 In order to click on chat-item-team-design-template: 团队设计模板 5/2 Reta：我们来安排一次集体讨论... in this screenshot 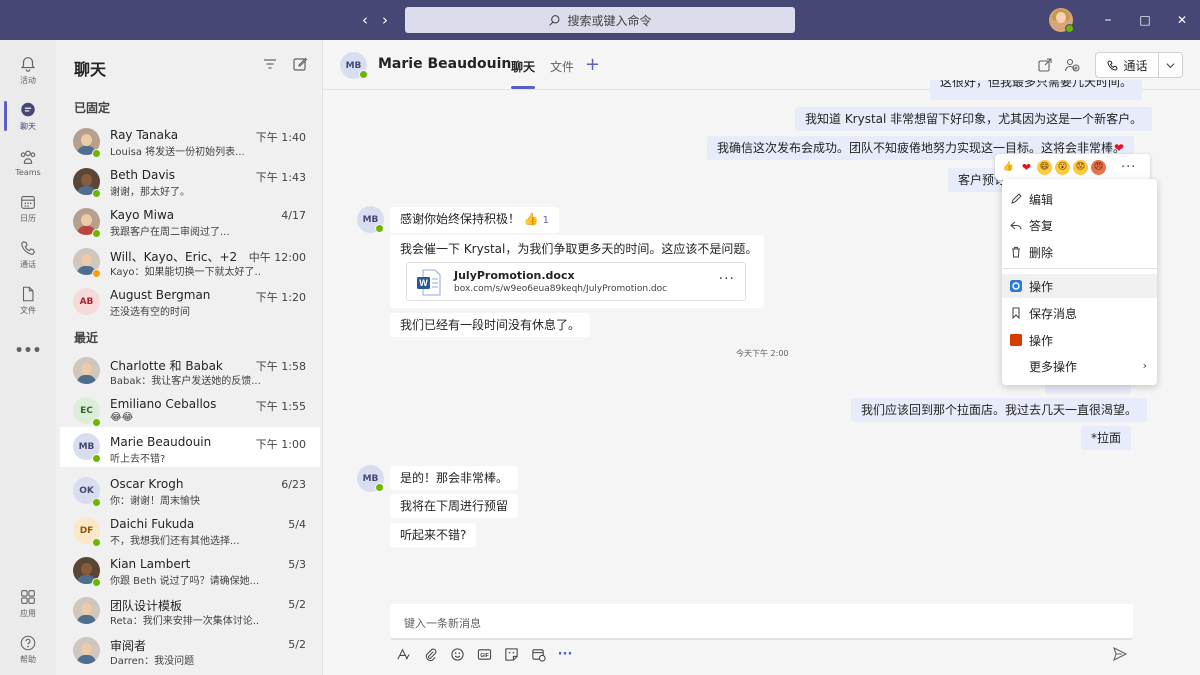, I will do `click(190, 613)`.